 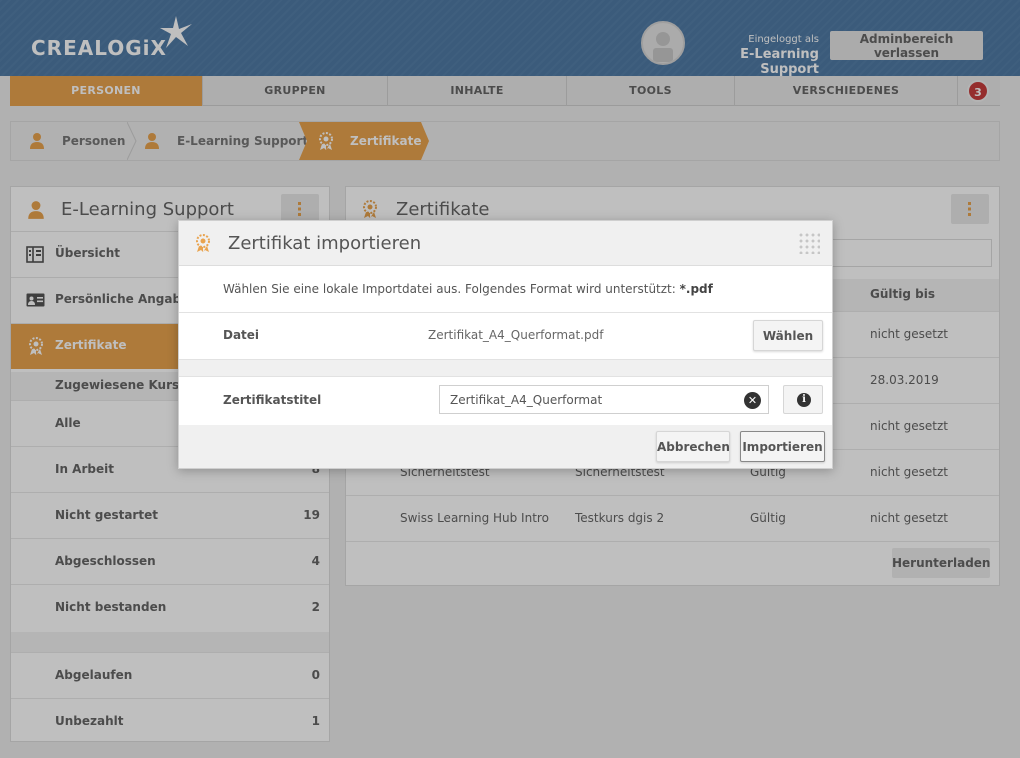 I want to click on file-label: Datei, so click(x=241, y=335).